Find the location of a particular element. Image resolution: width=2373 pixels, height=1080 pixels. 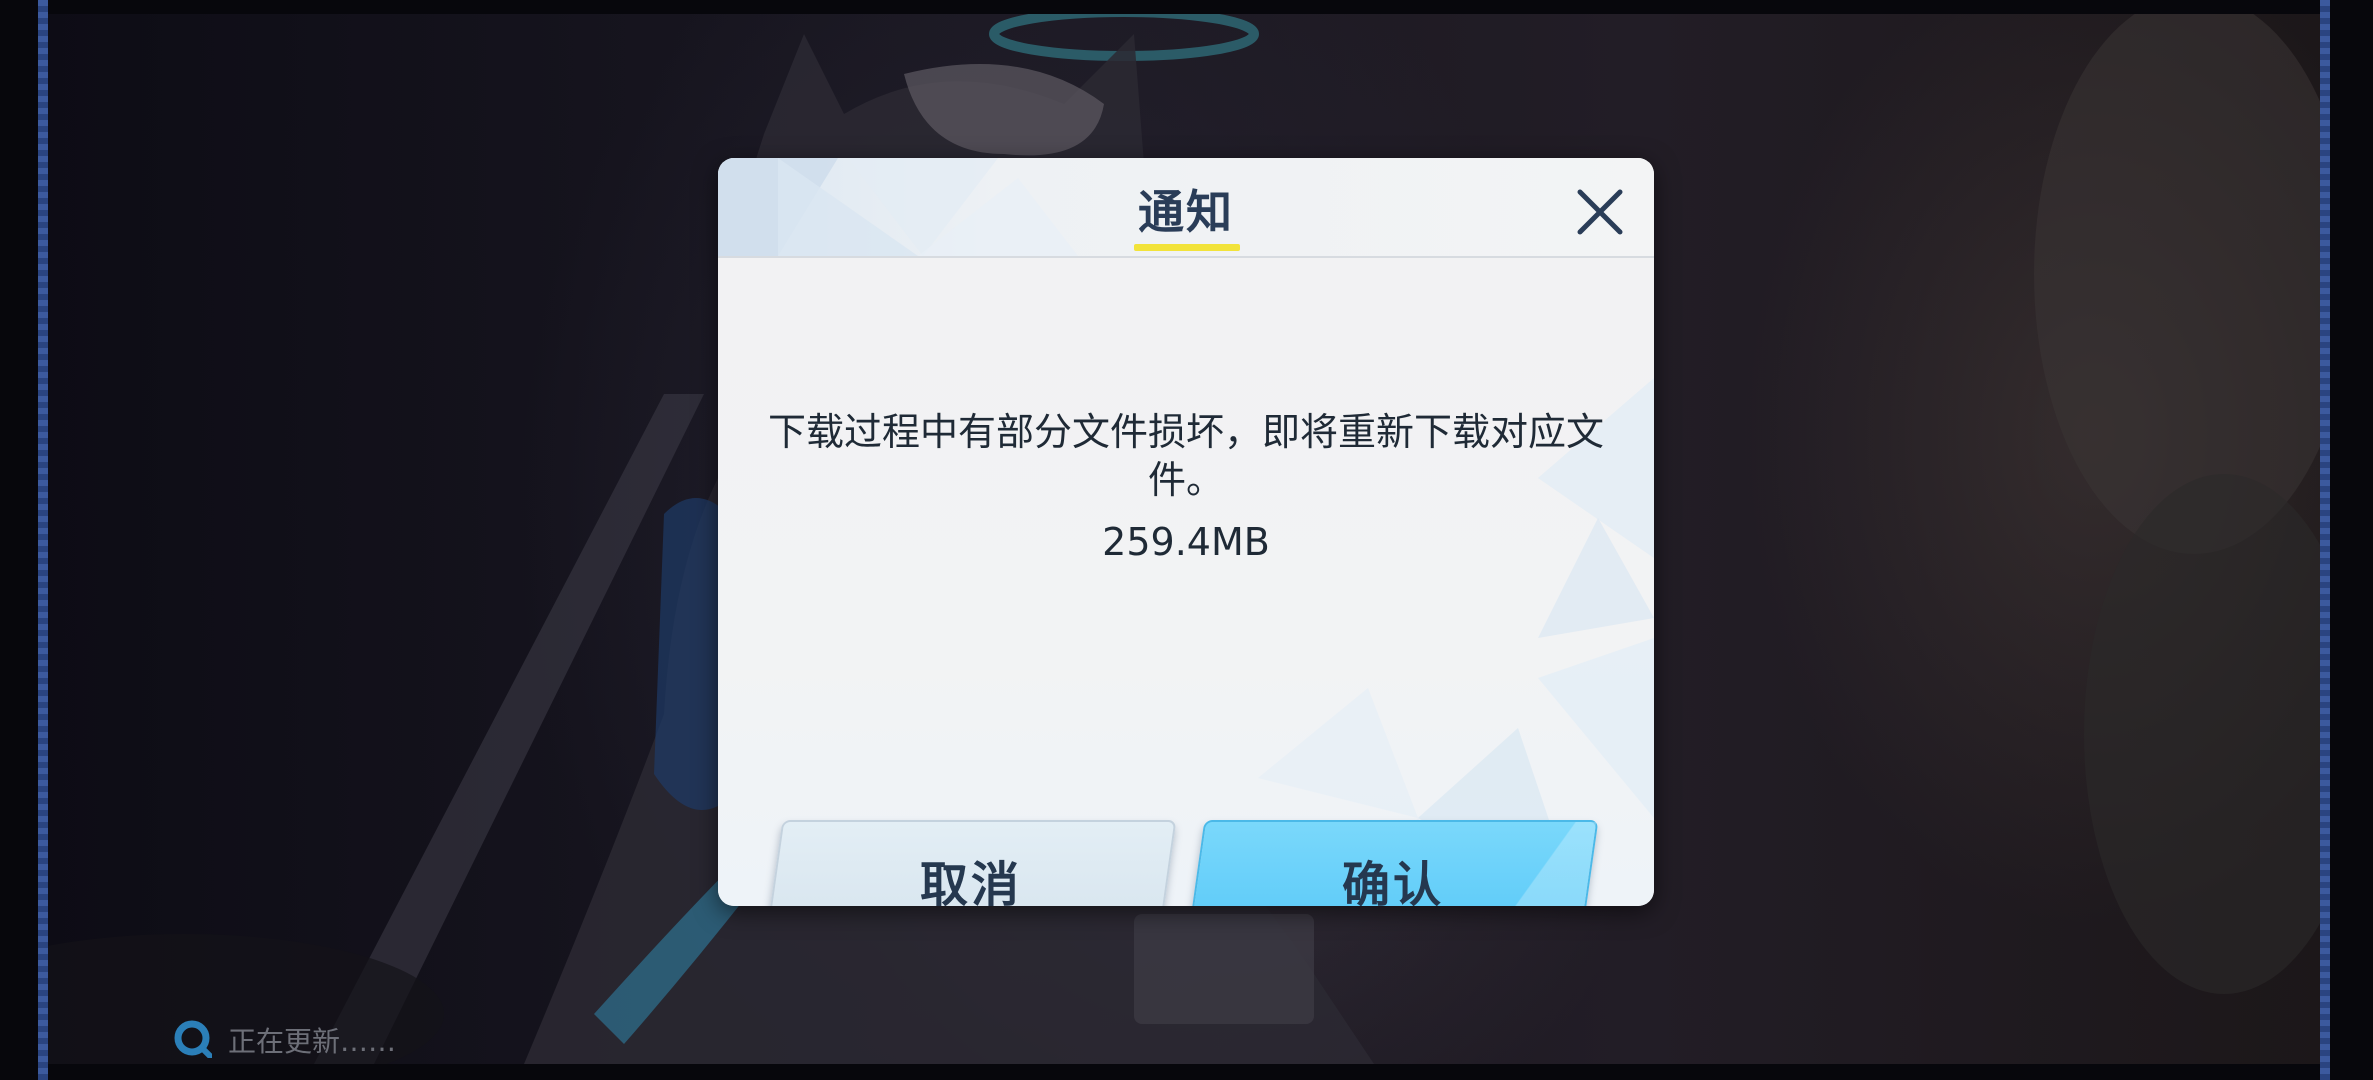

title-underline is located at coordinates (1187, 247).